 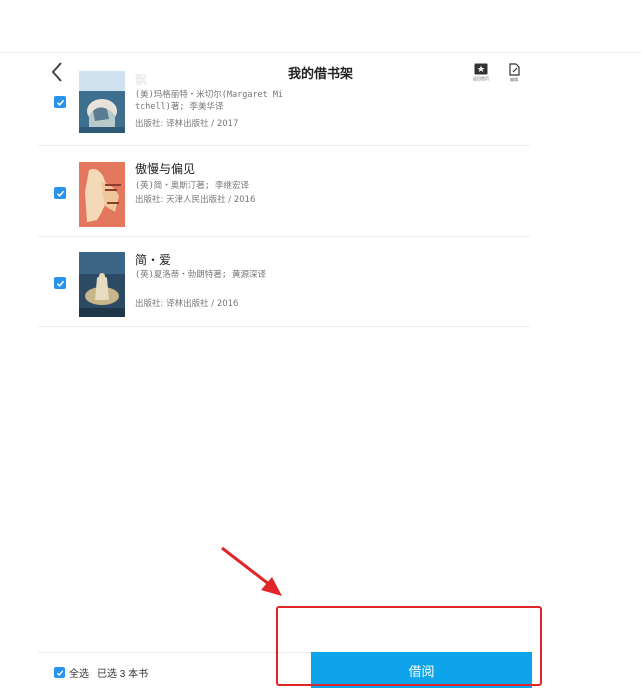 What do you see at coordinates (195, 200) in the screenshot?
I see `book-publisher: 出版社: 天津人民出版社 / 2016` at bounding box center [195, 200].